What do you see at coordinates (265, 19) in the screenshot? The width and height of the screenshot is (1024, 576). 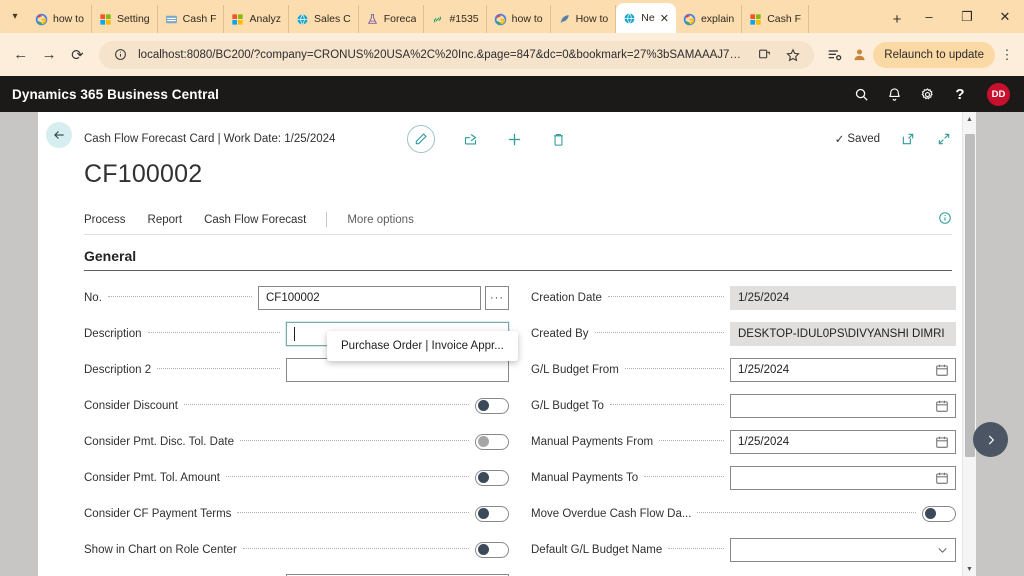 I see `browser-tab-label: Analyz` at bounding box center [265, 19].